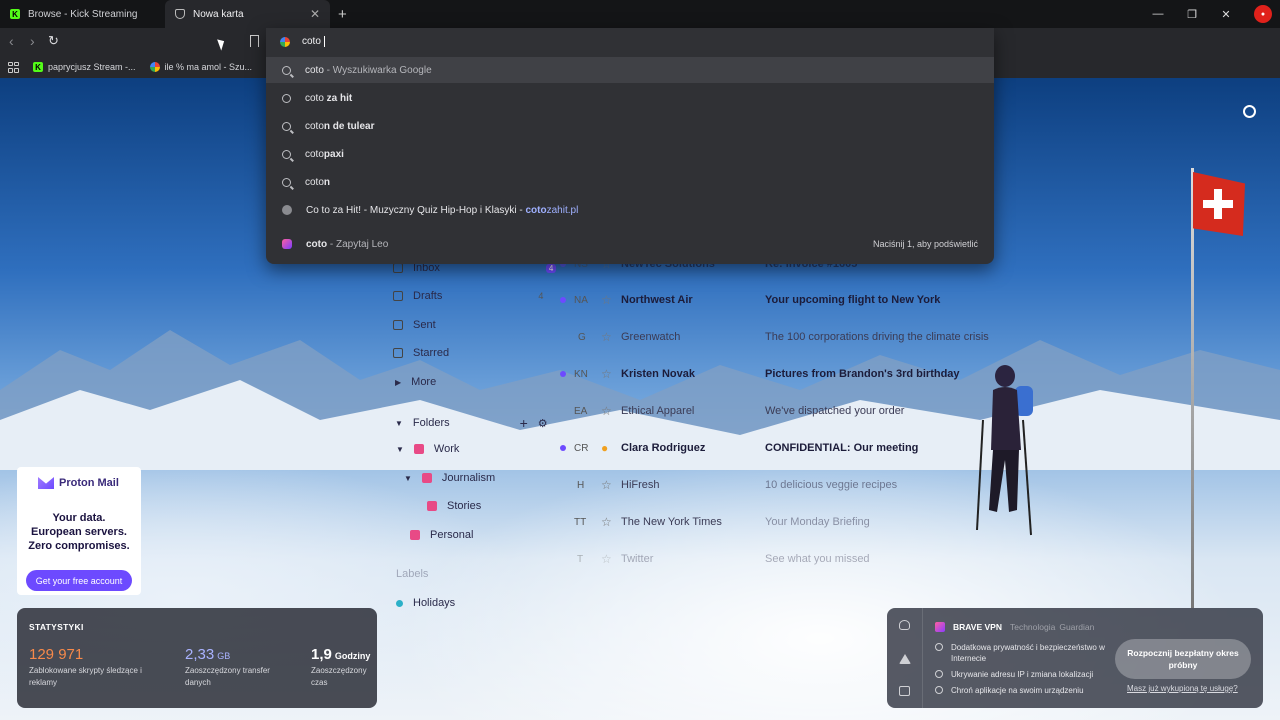 Image resolution: width=1280 pixels, height=720 pixels. What do you see at coordinates (904, 691) in the screenshot?
I see `monitor-icon` at bounding box center [904, 691].